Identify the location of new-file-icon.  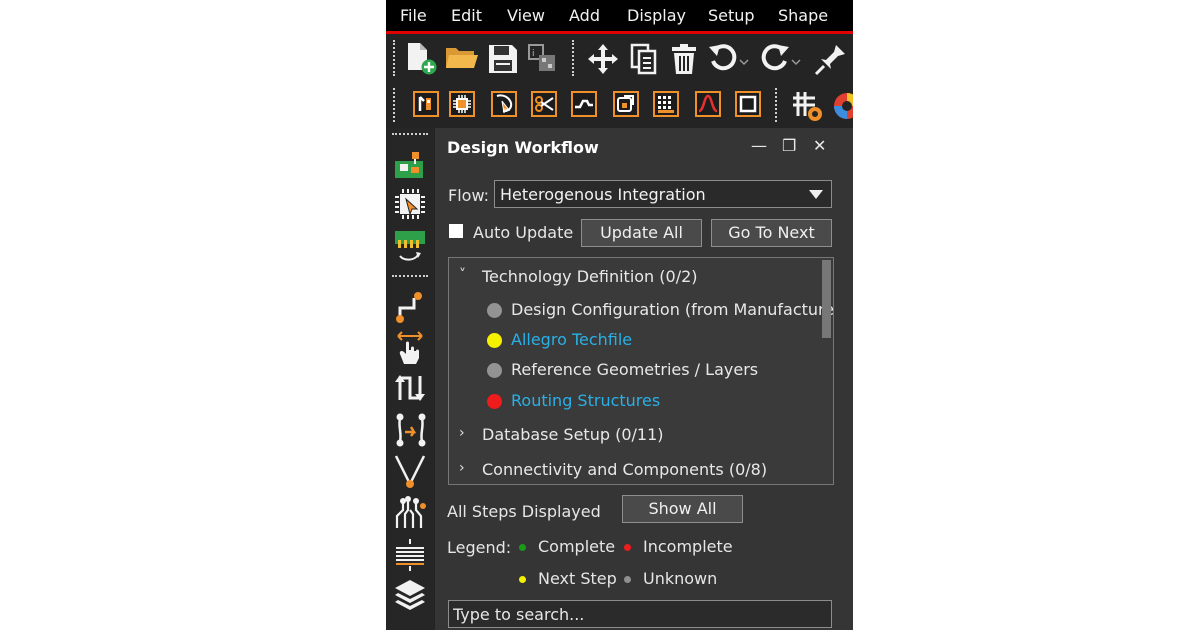
(421, 59).